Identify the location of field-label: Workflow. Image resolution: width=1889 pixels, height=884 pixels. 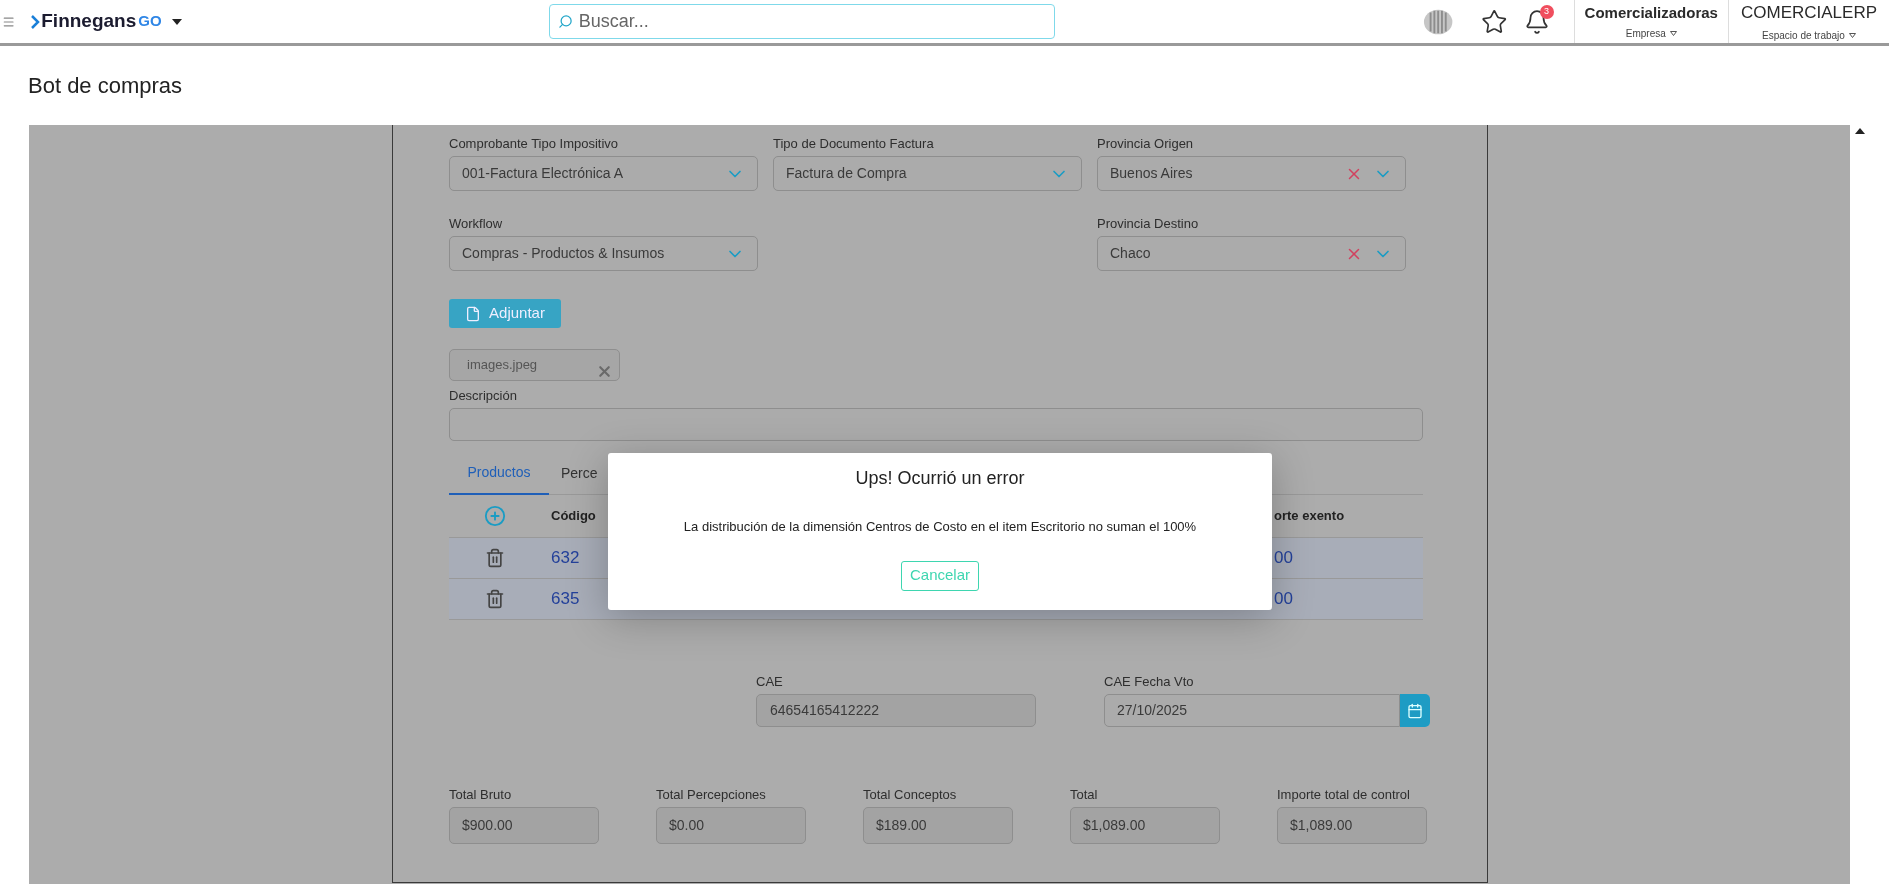
(476, 223).